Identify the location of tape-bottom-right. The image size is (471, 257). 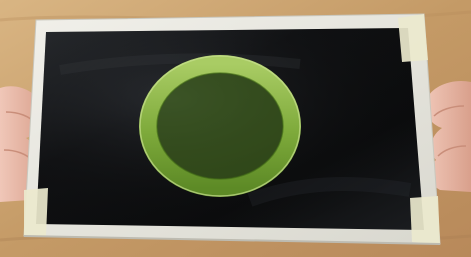
(425, 220).